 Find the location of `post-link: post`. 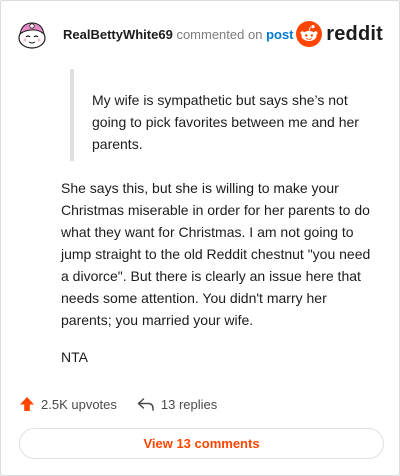

post-link: post is located at coordinates (279, 34).